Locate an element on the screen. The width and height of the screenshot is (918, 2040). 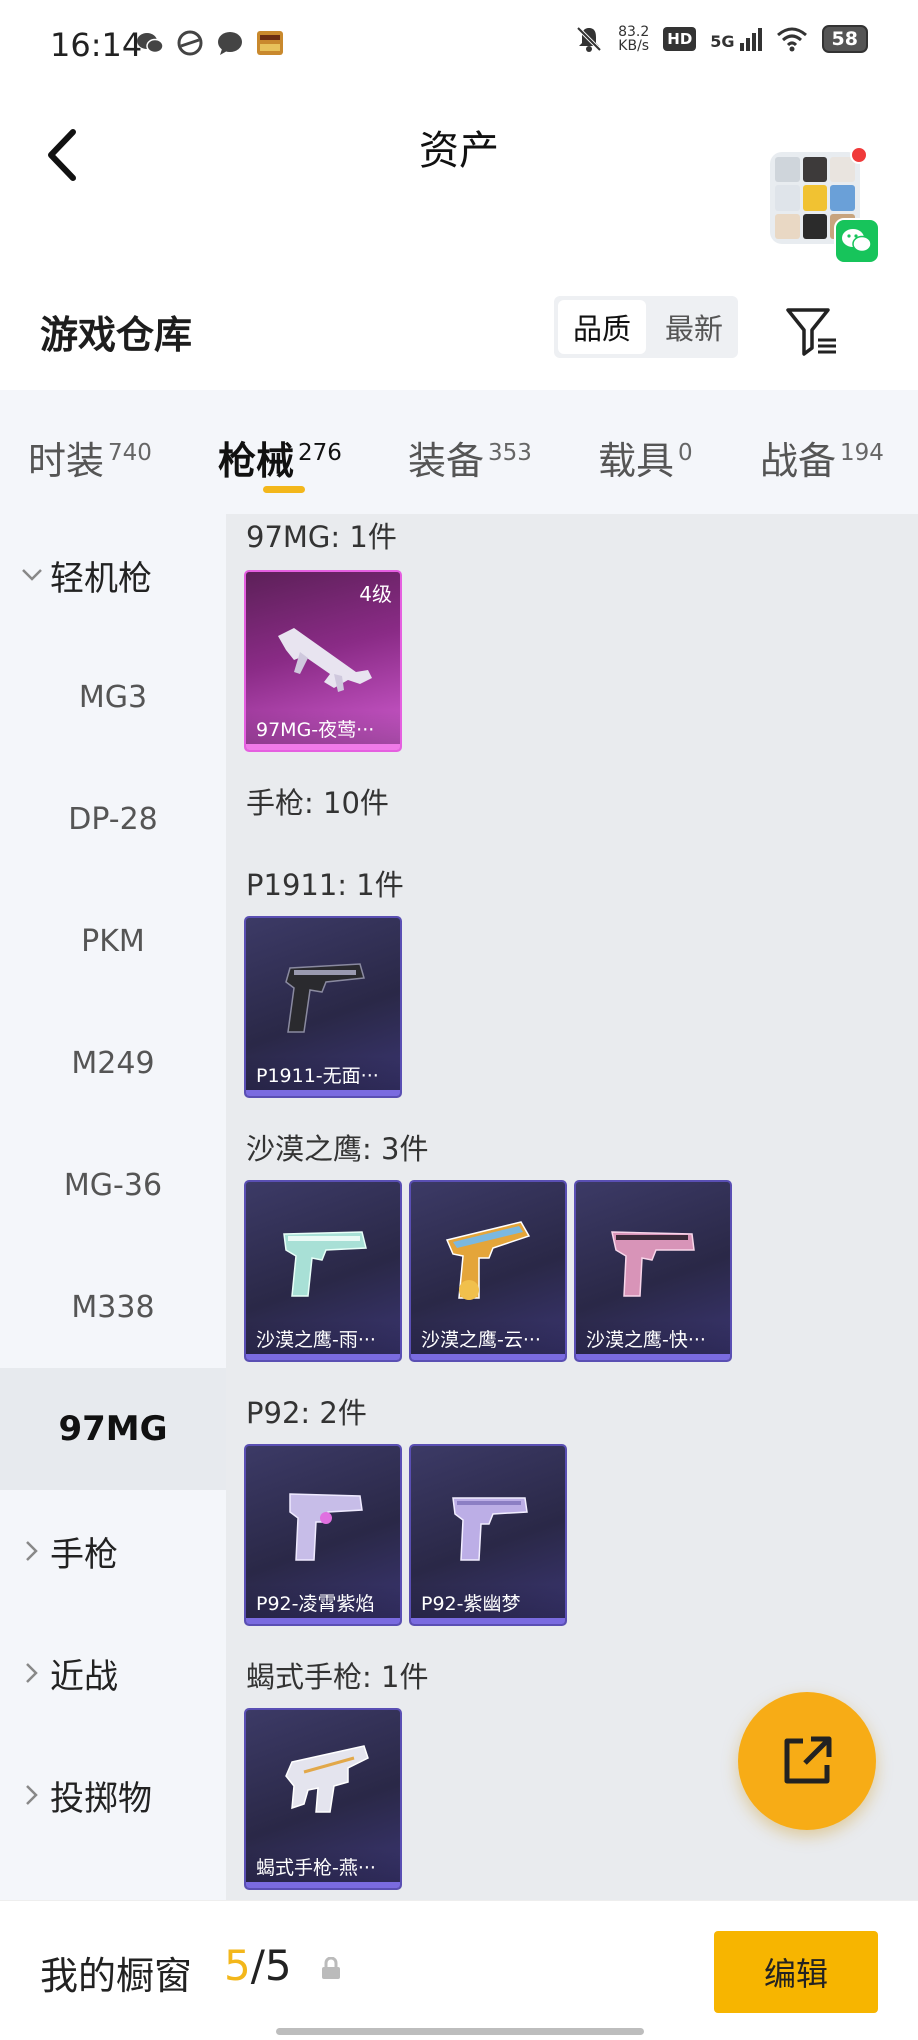
tab-fashion: 时装 740 is located at coordinates (90, 457).